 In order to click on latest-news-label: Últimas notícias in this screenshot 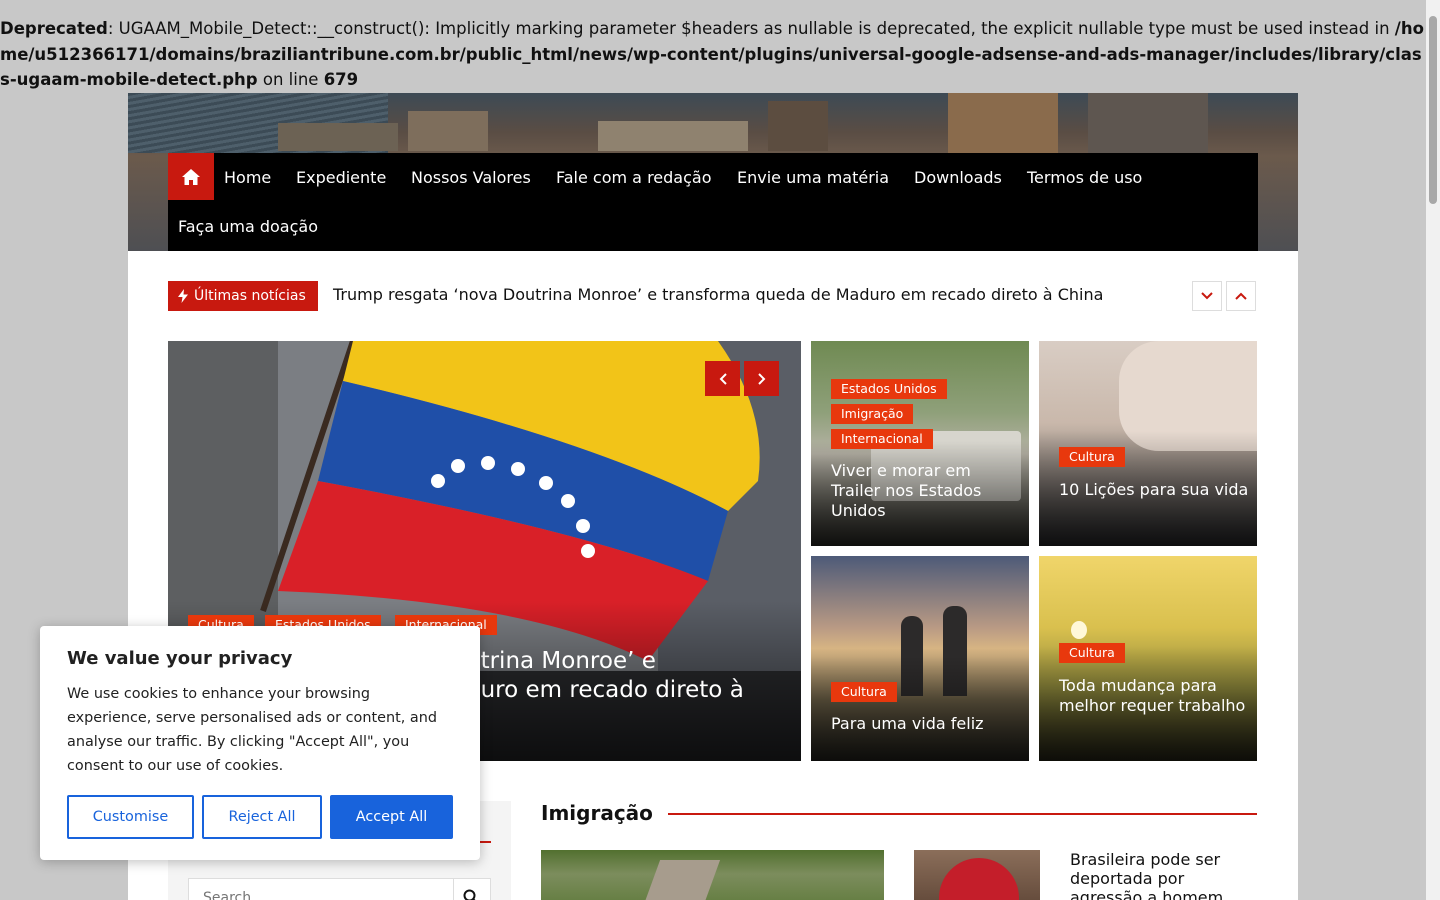, I will do `click(243, 296)`.